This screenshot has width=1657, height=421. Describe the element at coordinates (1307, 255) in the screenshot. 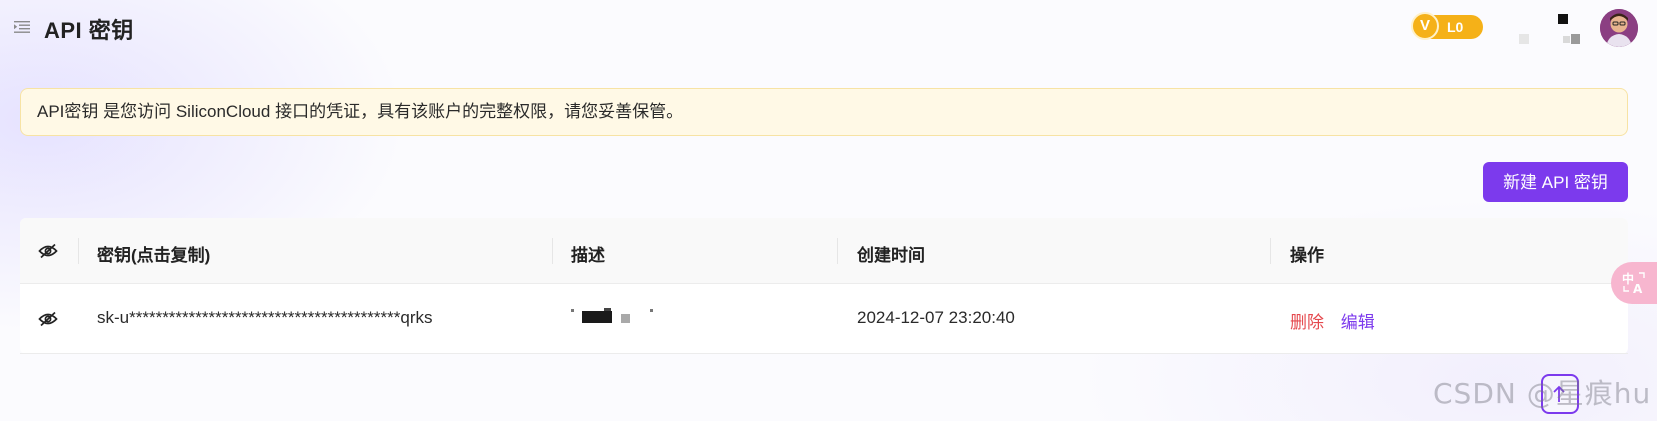

I see `column-header-actions: 操作` at that location.